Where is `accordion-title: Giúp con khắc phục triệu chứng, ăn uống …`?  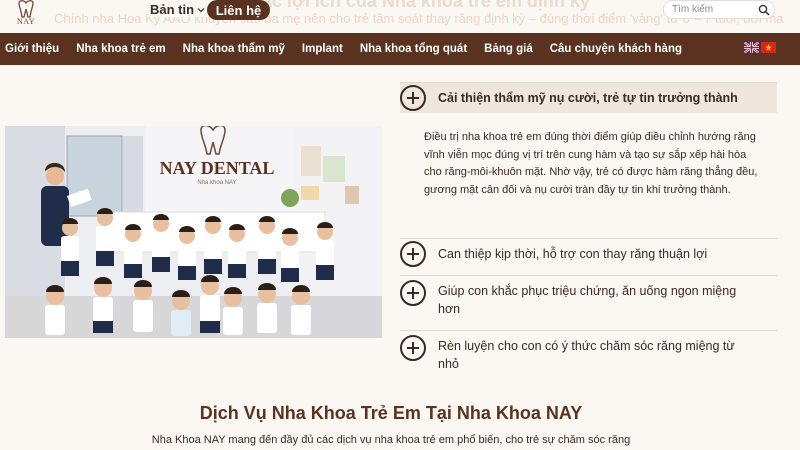
accordion-title: Giúp con khắc phục triệu chứng, ăn uống … is located at coordinates (587, 300).